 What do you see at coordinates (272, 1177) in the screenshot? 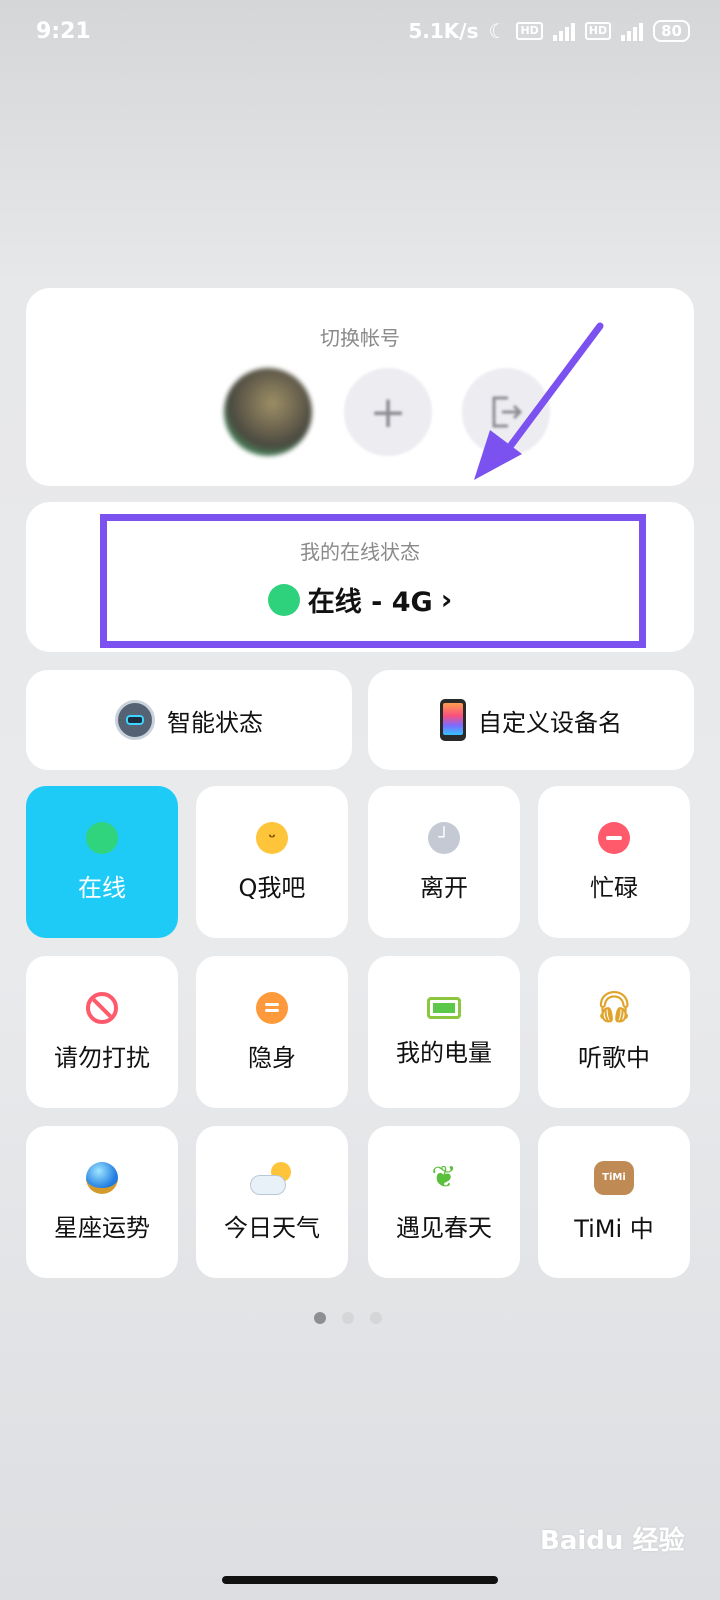
I see `weather-icon` at bounding box center [272, 1177].